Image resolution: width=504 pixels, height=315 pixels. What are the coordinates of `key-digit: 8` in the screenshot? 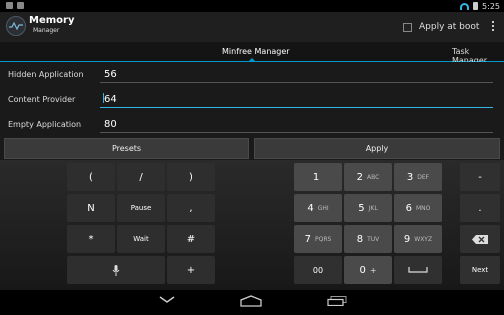 It's located at (360, 239).